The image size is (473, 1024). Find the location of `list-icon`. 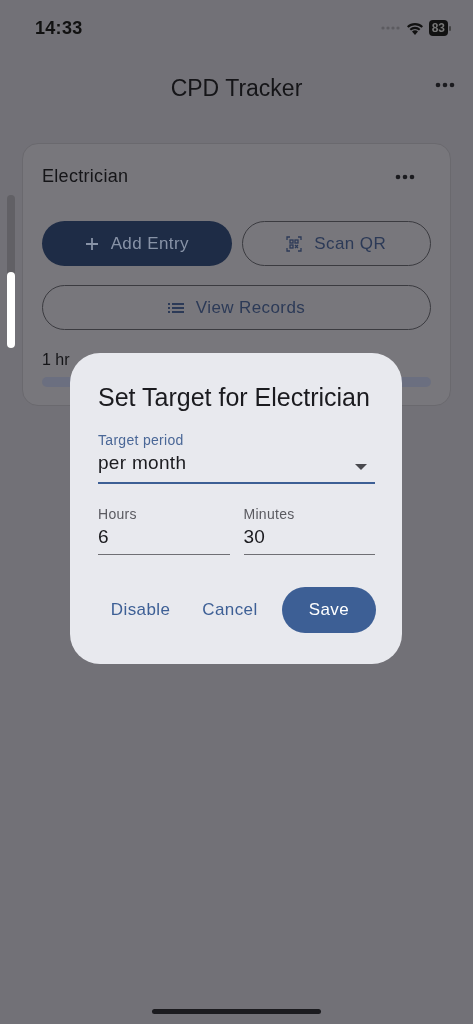

list-icon is located at coordinates (175, 307).